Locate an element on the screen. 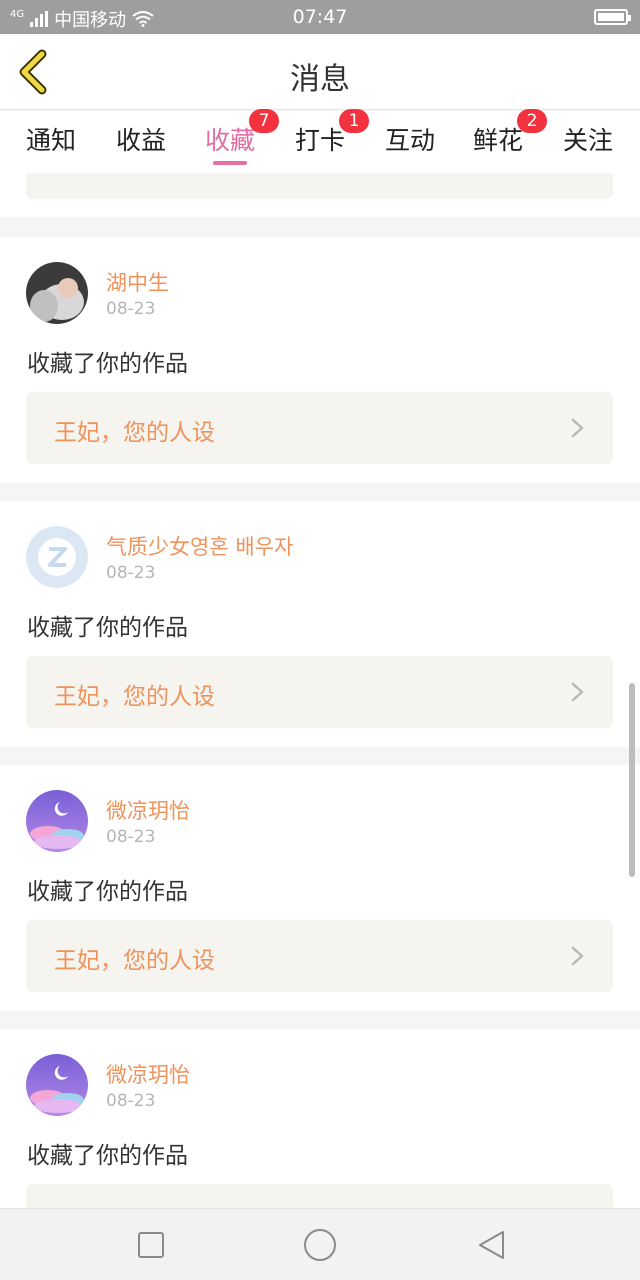  status-bar: 4G 中国移动 07:47 is located at coordinates (320, 17).